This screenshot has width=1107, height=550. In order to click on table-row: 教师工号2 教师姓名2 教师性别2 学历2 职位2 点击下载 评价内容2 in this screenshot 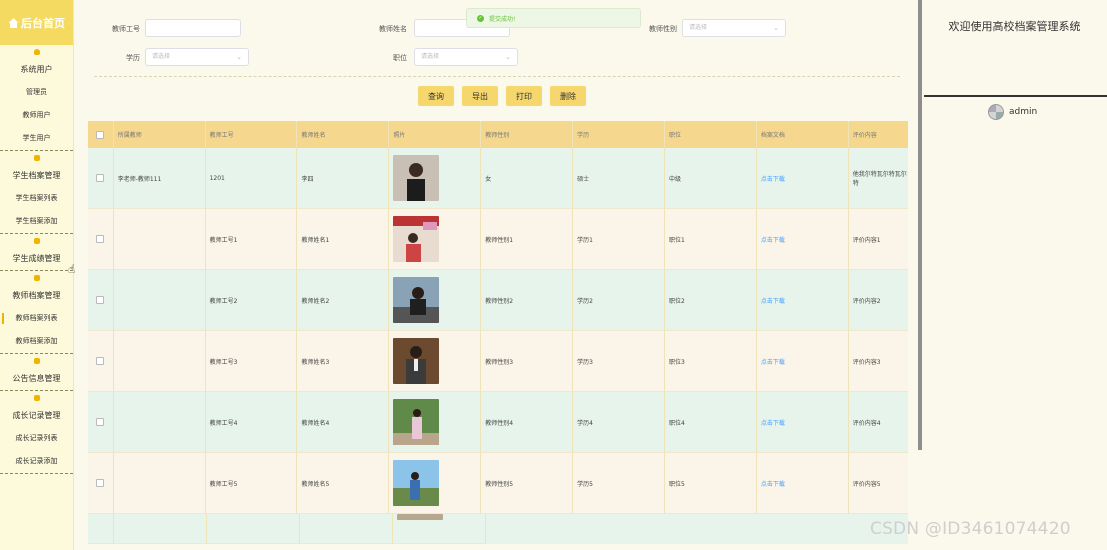, I will do `click(498, 300)`.